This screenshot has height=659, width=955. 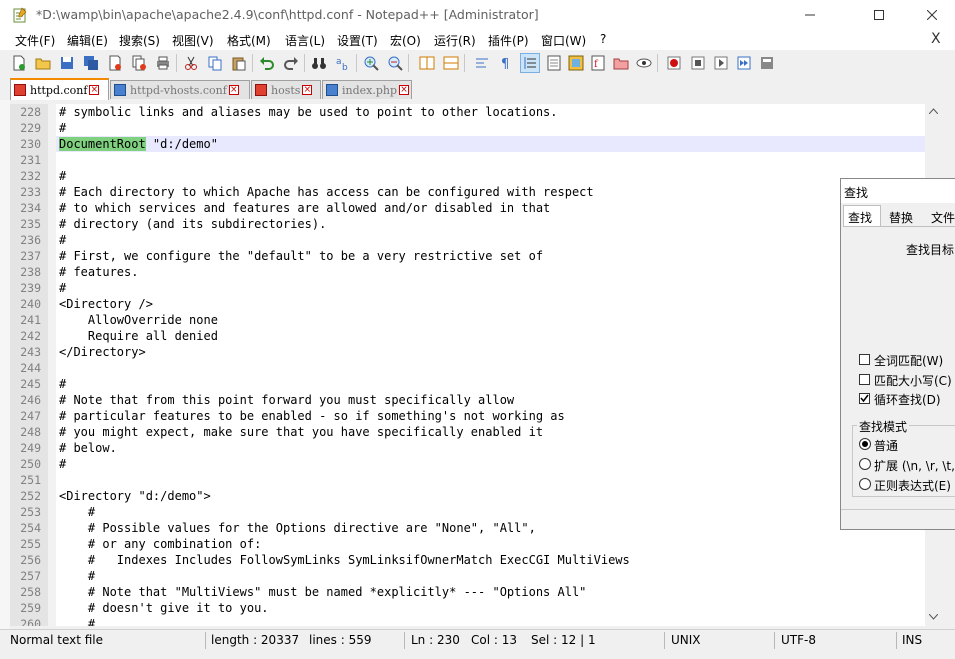 I want to click on mode-normal-radio, so click(x=865, y=444).